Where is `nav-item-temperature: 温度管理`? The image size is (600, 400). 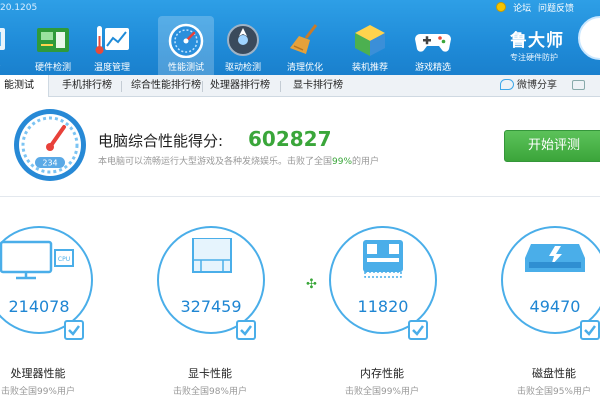 nav-item-temperature: 温度管理 is located at coordinates (112, 46).